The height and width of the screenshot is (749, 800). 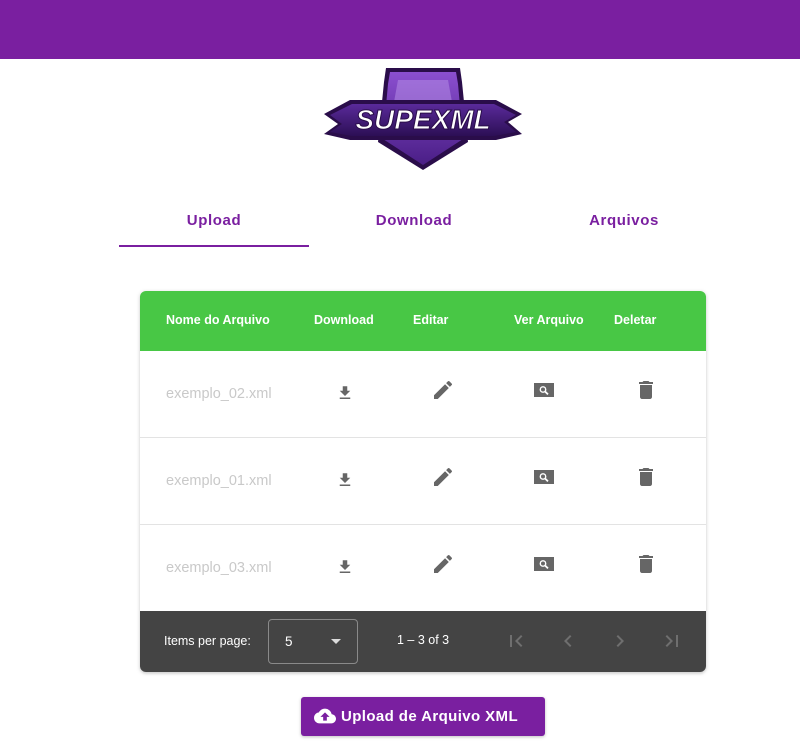 What do you see at coordinates (325, 716) in the screenshot?
I see `cloud-upload-icon` at bounding box center [325, 716].